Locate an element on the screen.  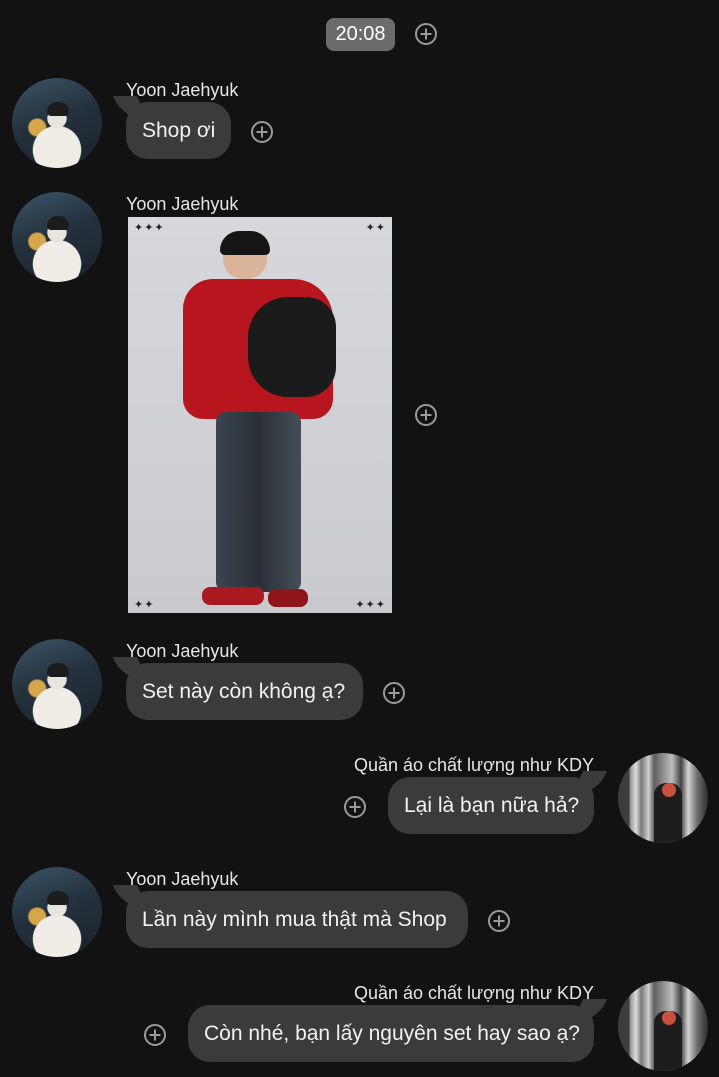
message-text: Còn nhé, bạn lấy nguyên set hay sao ạ? is located at coordinates (392, 1033).